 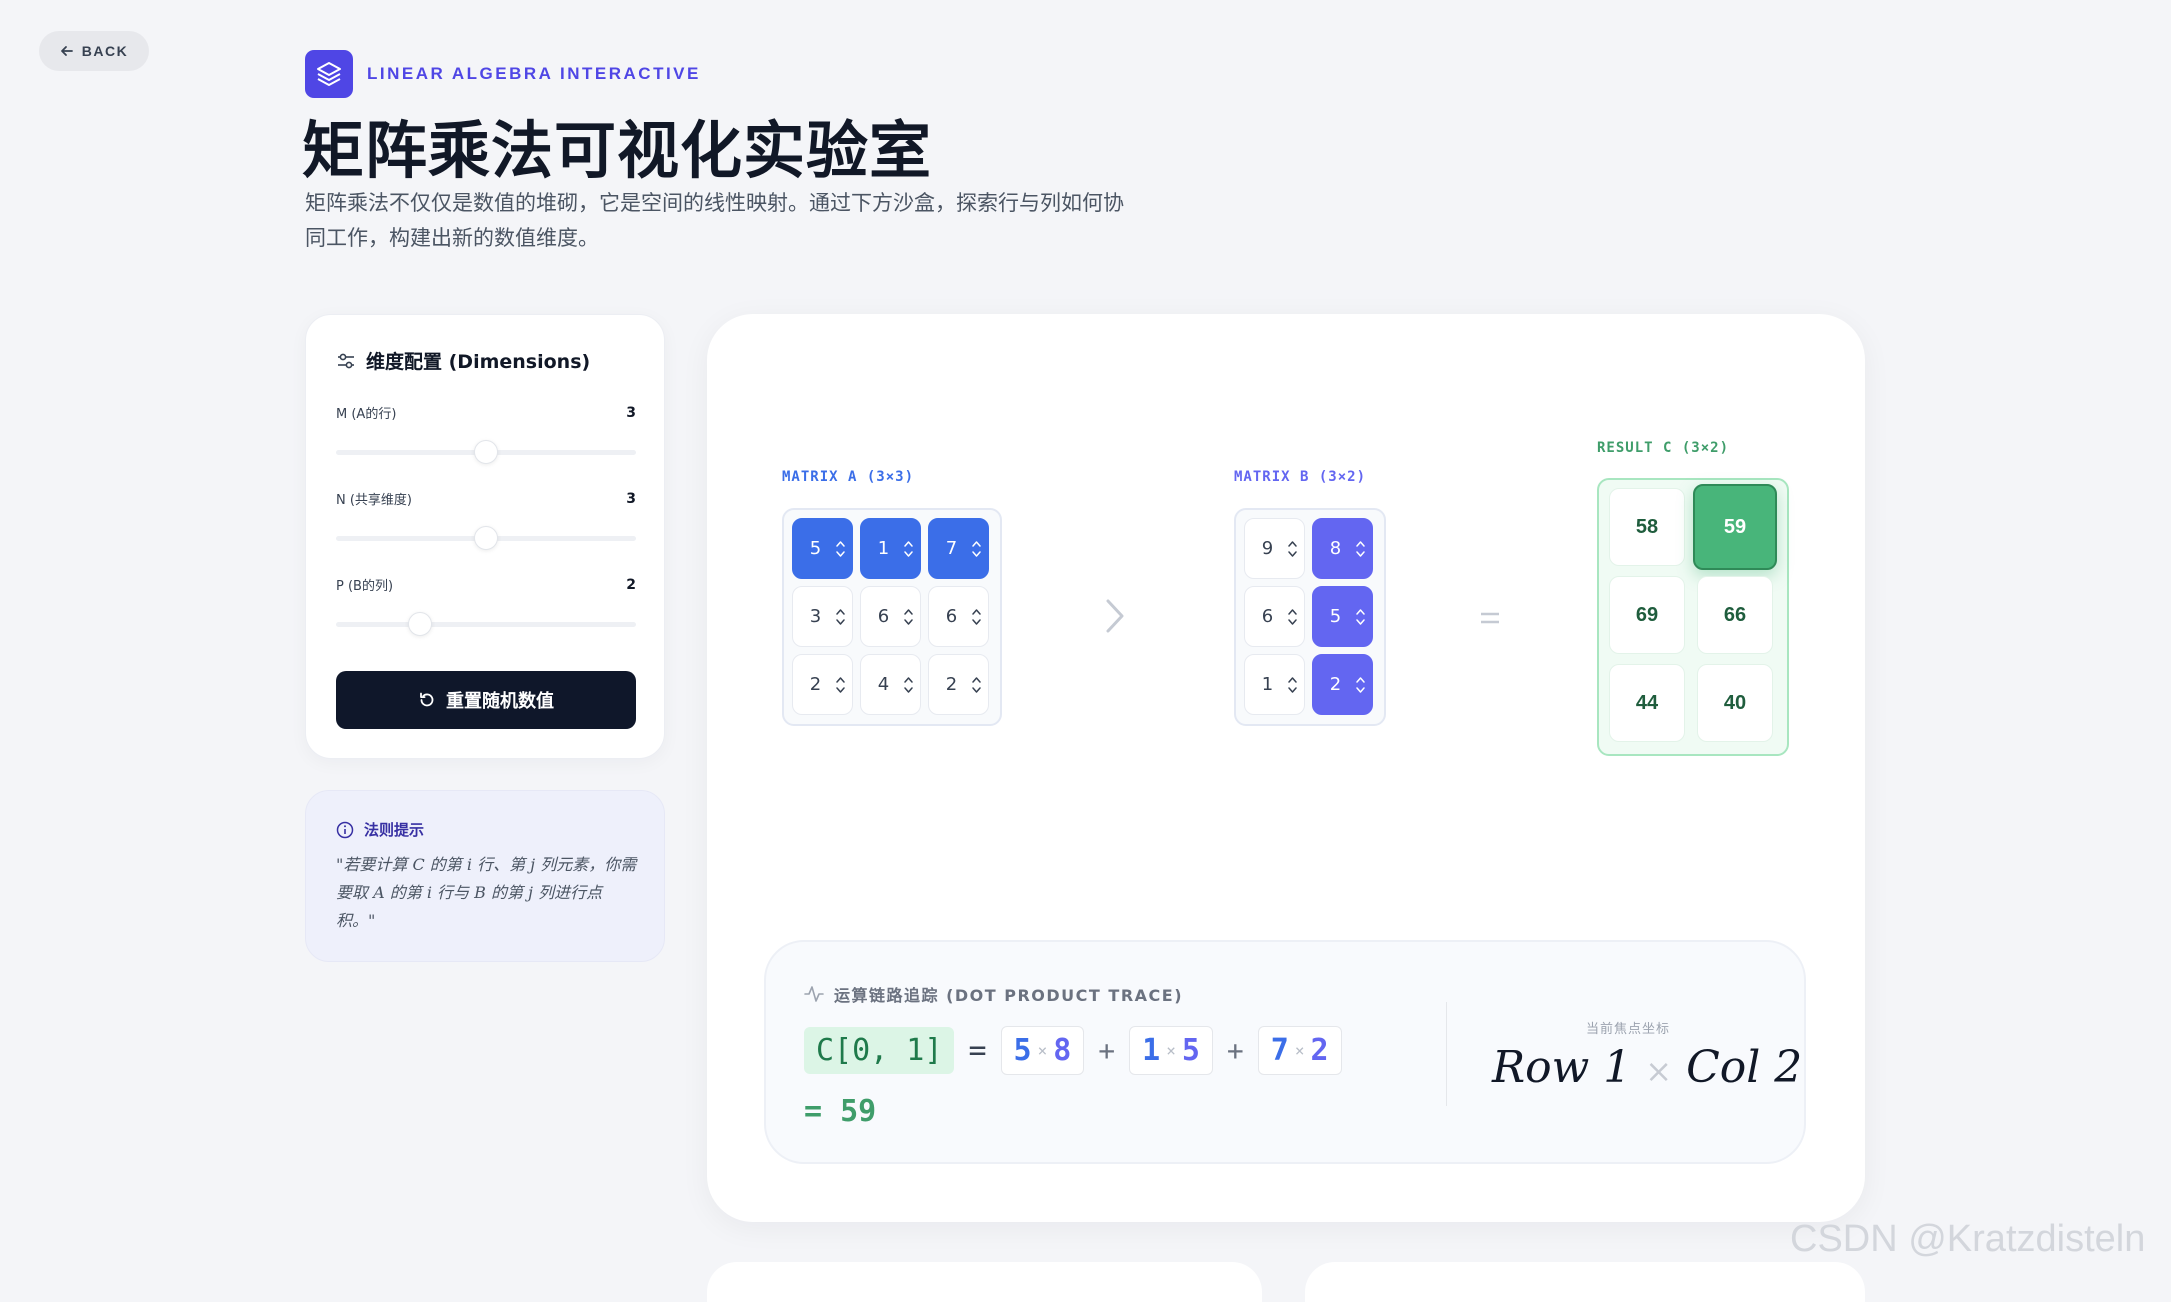 What do you see at coordinates (534, 73) in the screenshot?
I see `brand-name: LINEAR ALGEBRA INTERACTIVE` at bounding box center [534, 73].